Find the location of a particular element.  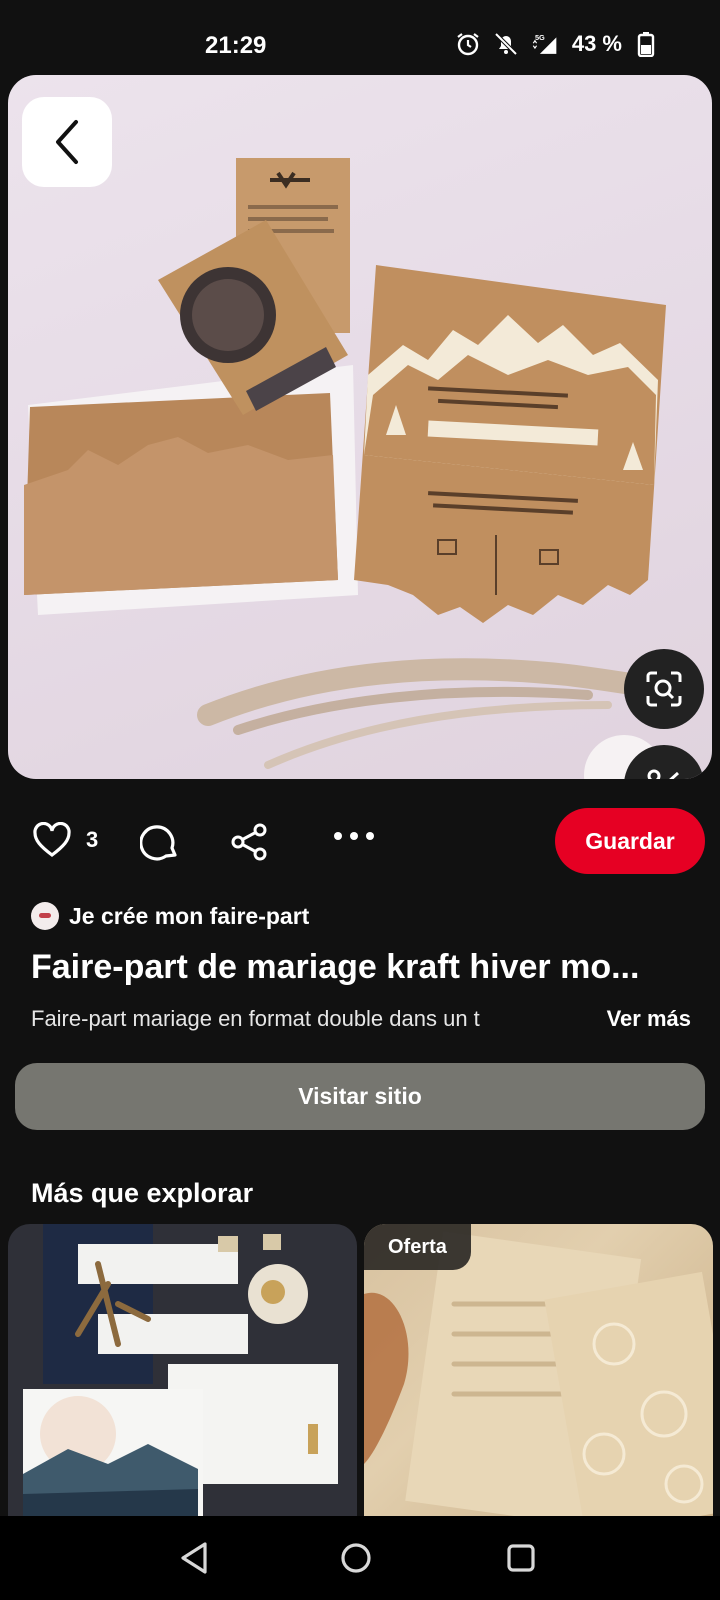

comment-button is located at coordinates (160, 842).